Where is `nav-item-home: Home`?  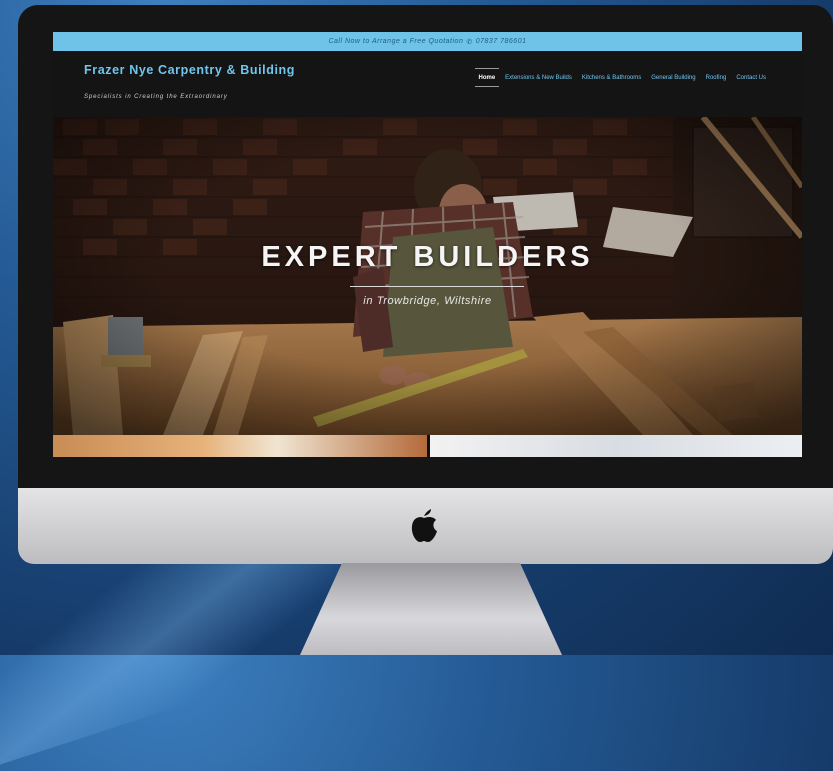
nav-item-home: Home is located at coordinates (486, 77).